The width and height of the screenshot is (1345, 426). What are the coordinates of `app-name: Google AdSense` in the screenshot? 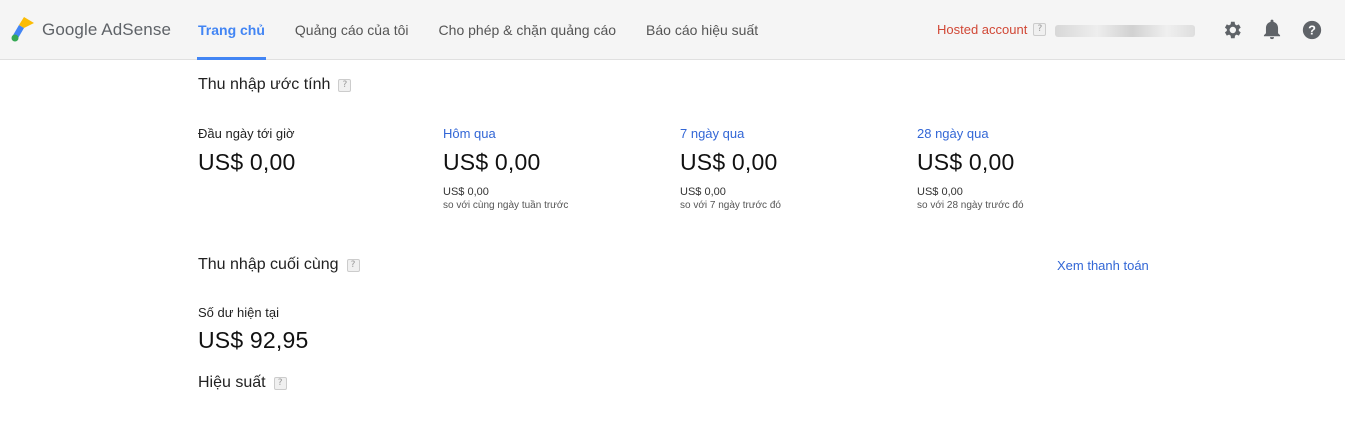 It's located at (106, 29).